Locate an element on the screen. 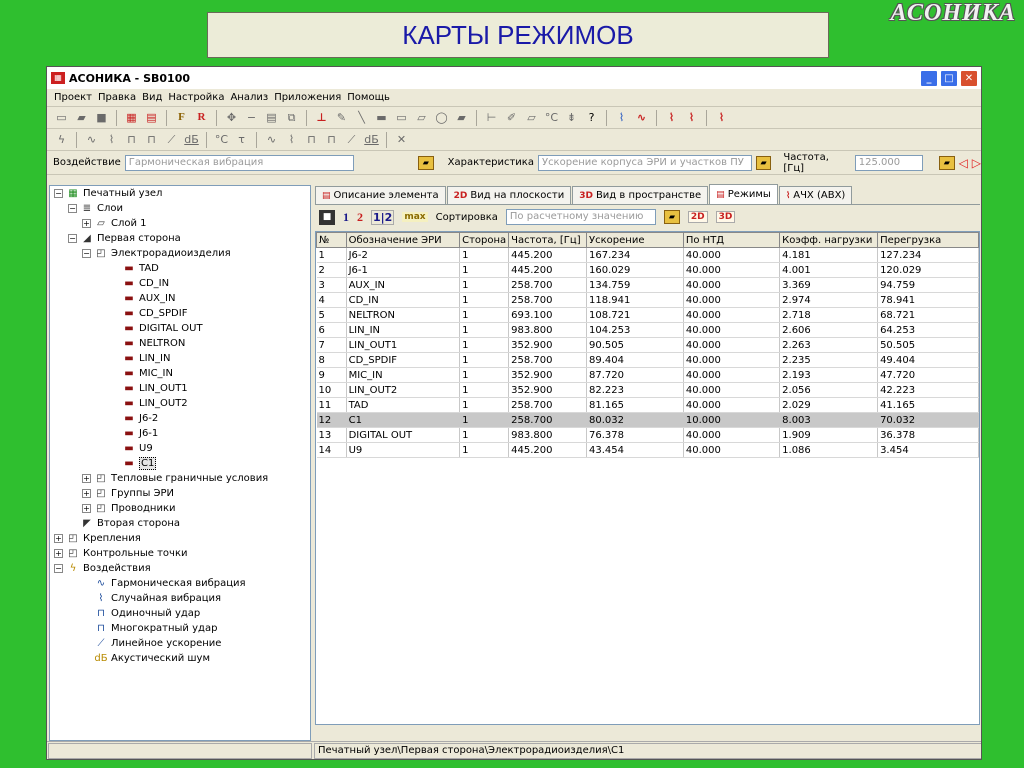 Image resolution: width=1024 pixels, height=768 pixels. multi-shock-icon: ⊓ is located at coordinates (151, 139).